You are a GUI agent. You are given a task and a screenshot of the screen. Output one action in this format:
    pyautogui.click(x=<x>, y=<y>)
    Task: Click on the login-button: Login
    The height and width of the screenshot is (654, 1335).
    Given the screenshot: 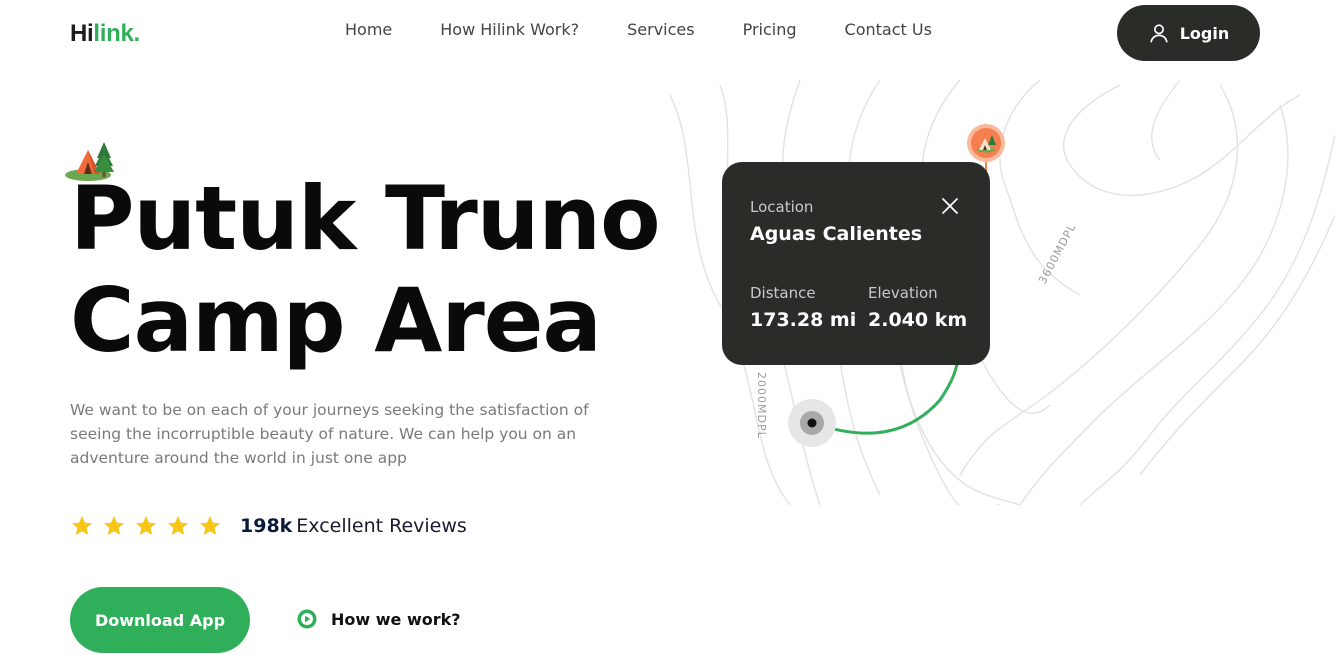 What is the action you would take?
    pyautogui.click(x=1188, y=33)
    